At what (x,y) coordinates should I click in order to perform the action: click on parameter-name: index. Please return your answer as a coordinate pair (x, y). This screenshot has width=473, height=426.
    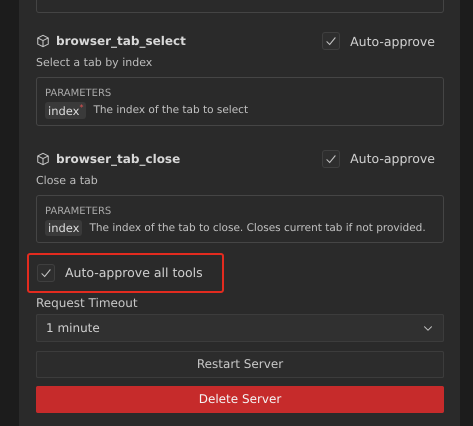
    Looking at the image, I should click on (63, 228).